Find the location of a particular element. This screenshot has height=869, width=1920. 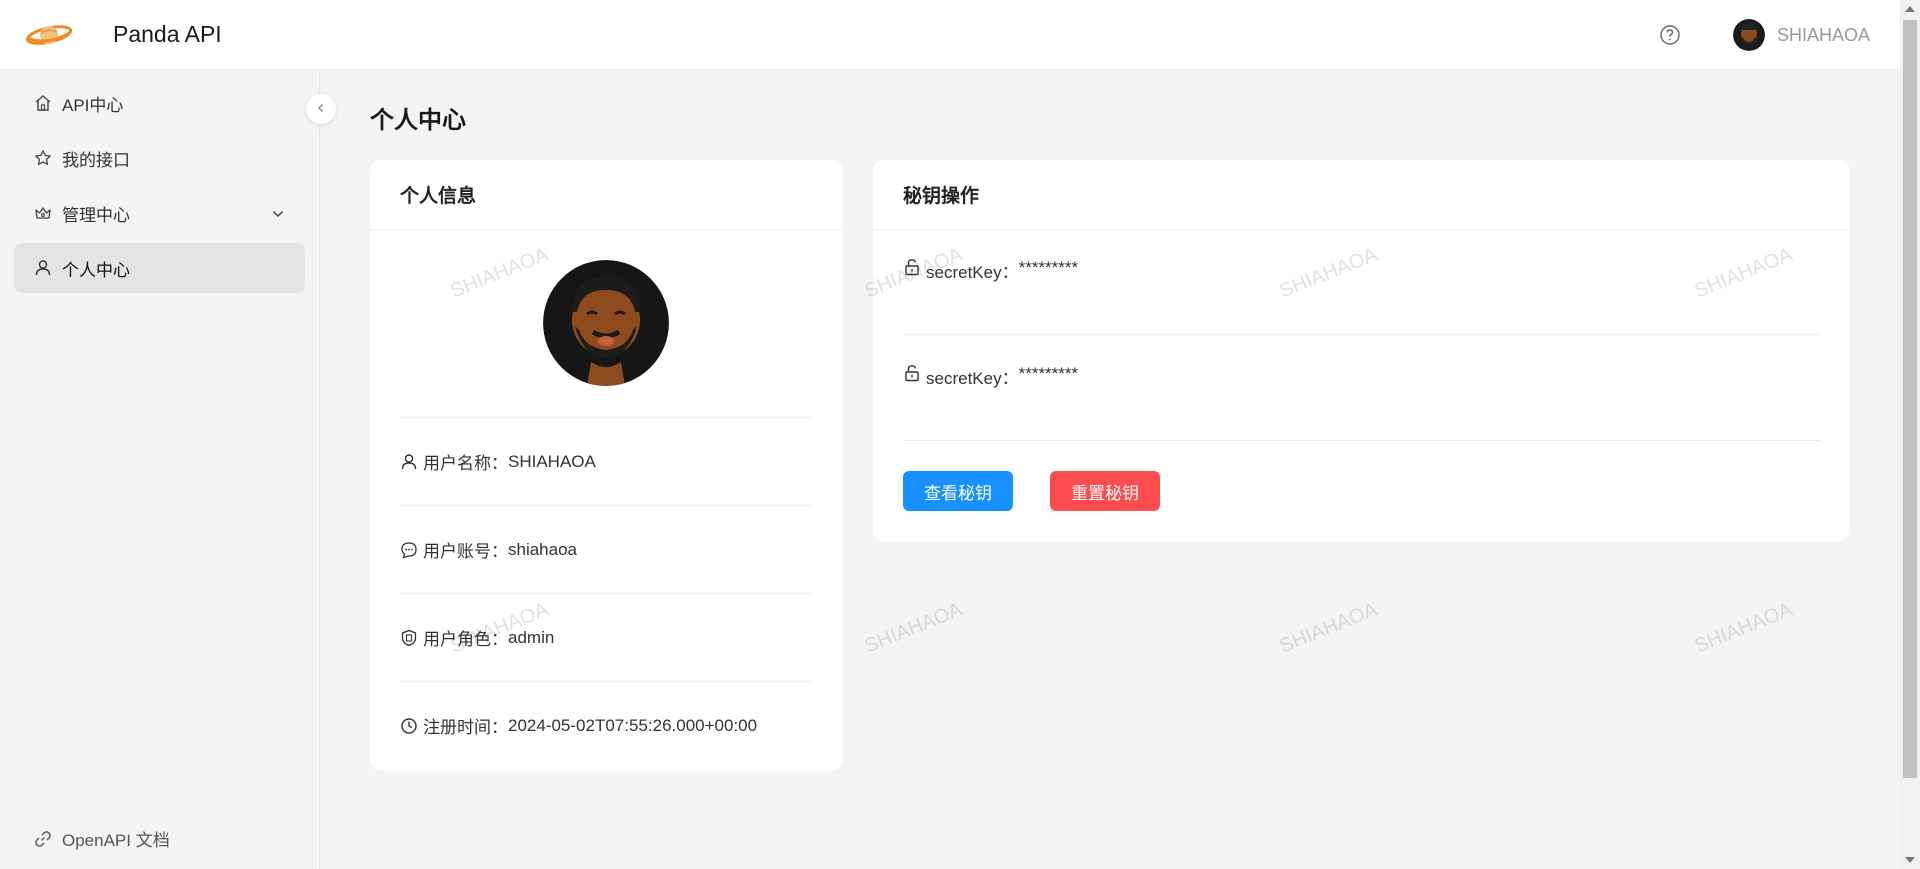

header-username: SHIAHAOA is located at coordinates (1823, 35).